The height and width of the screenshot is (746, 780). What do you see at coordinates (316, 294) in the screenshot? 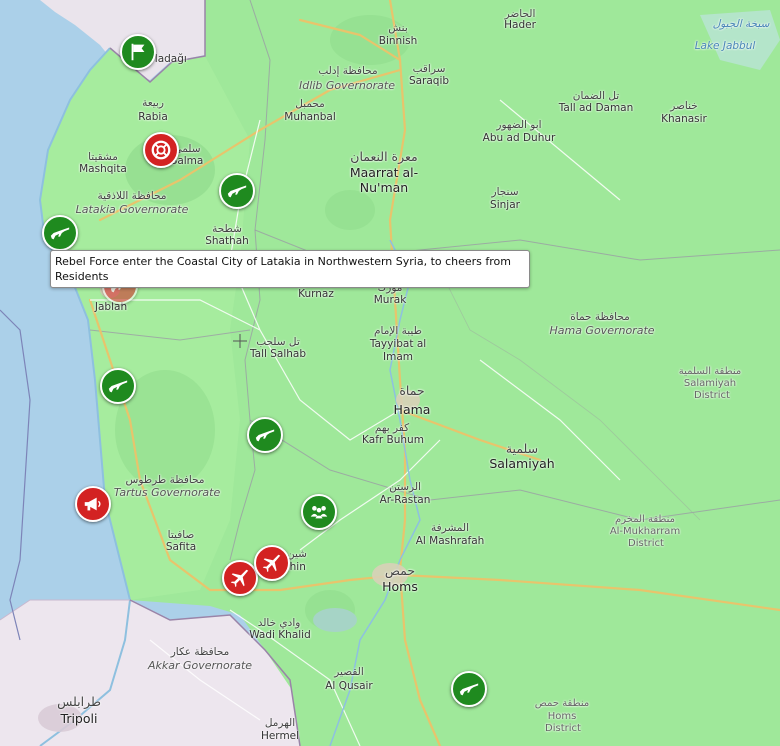
I see `place-label-kurnaz: Kurnaz` at bounding box center [316, 294].